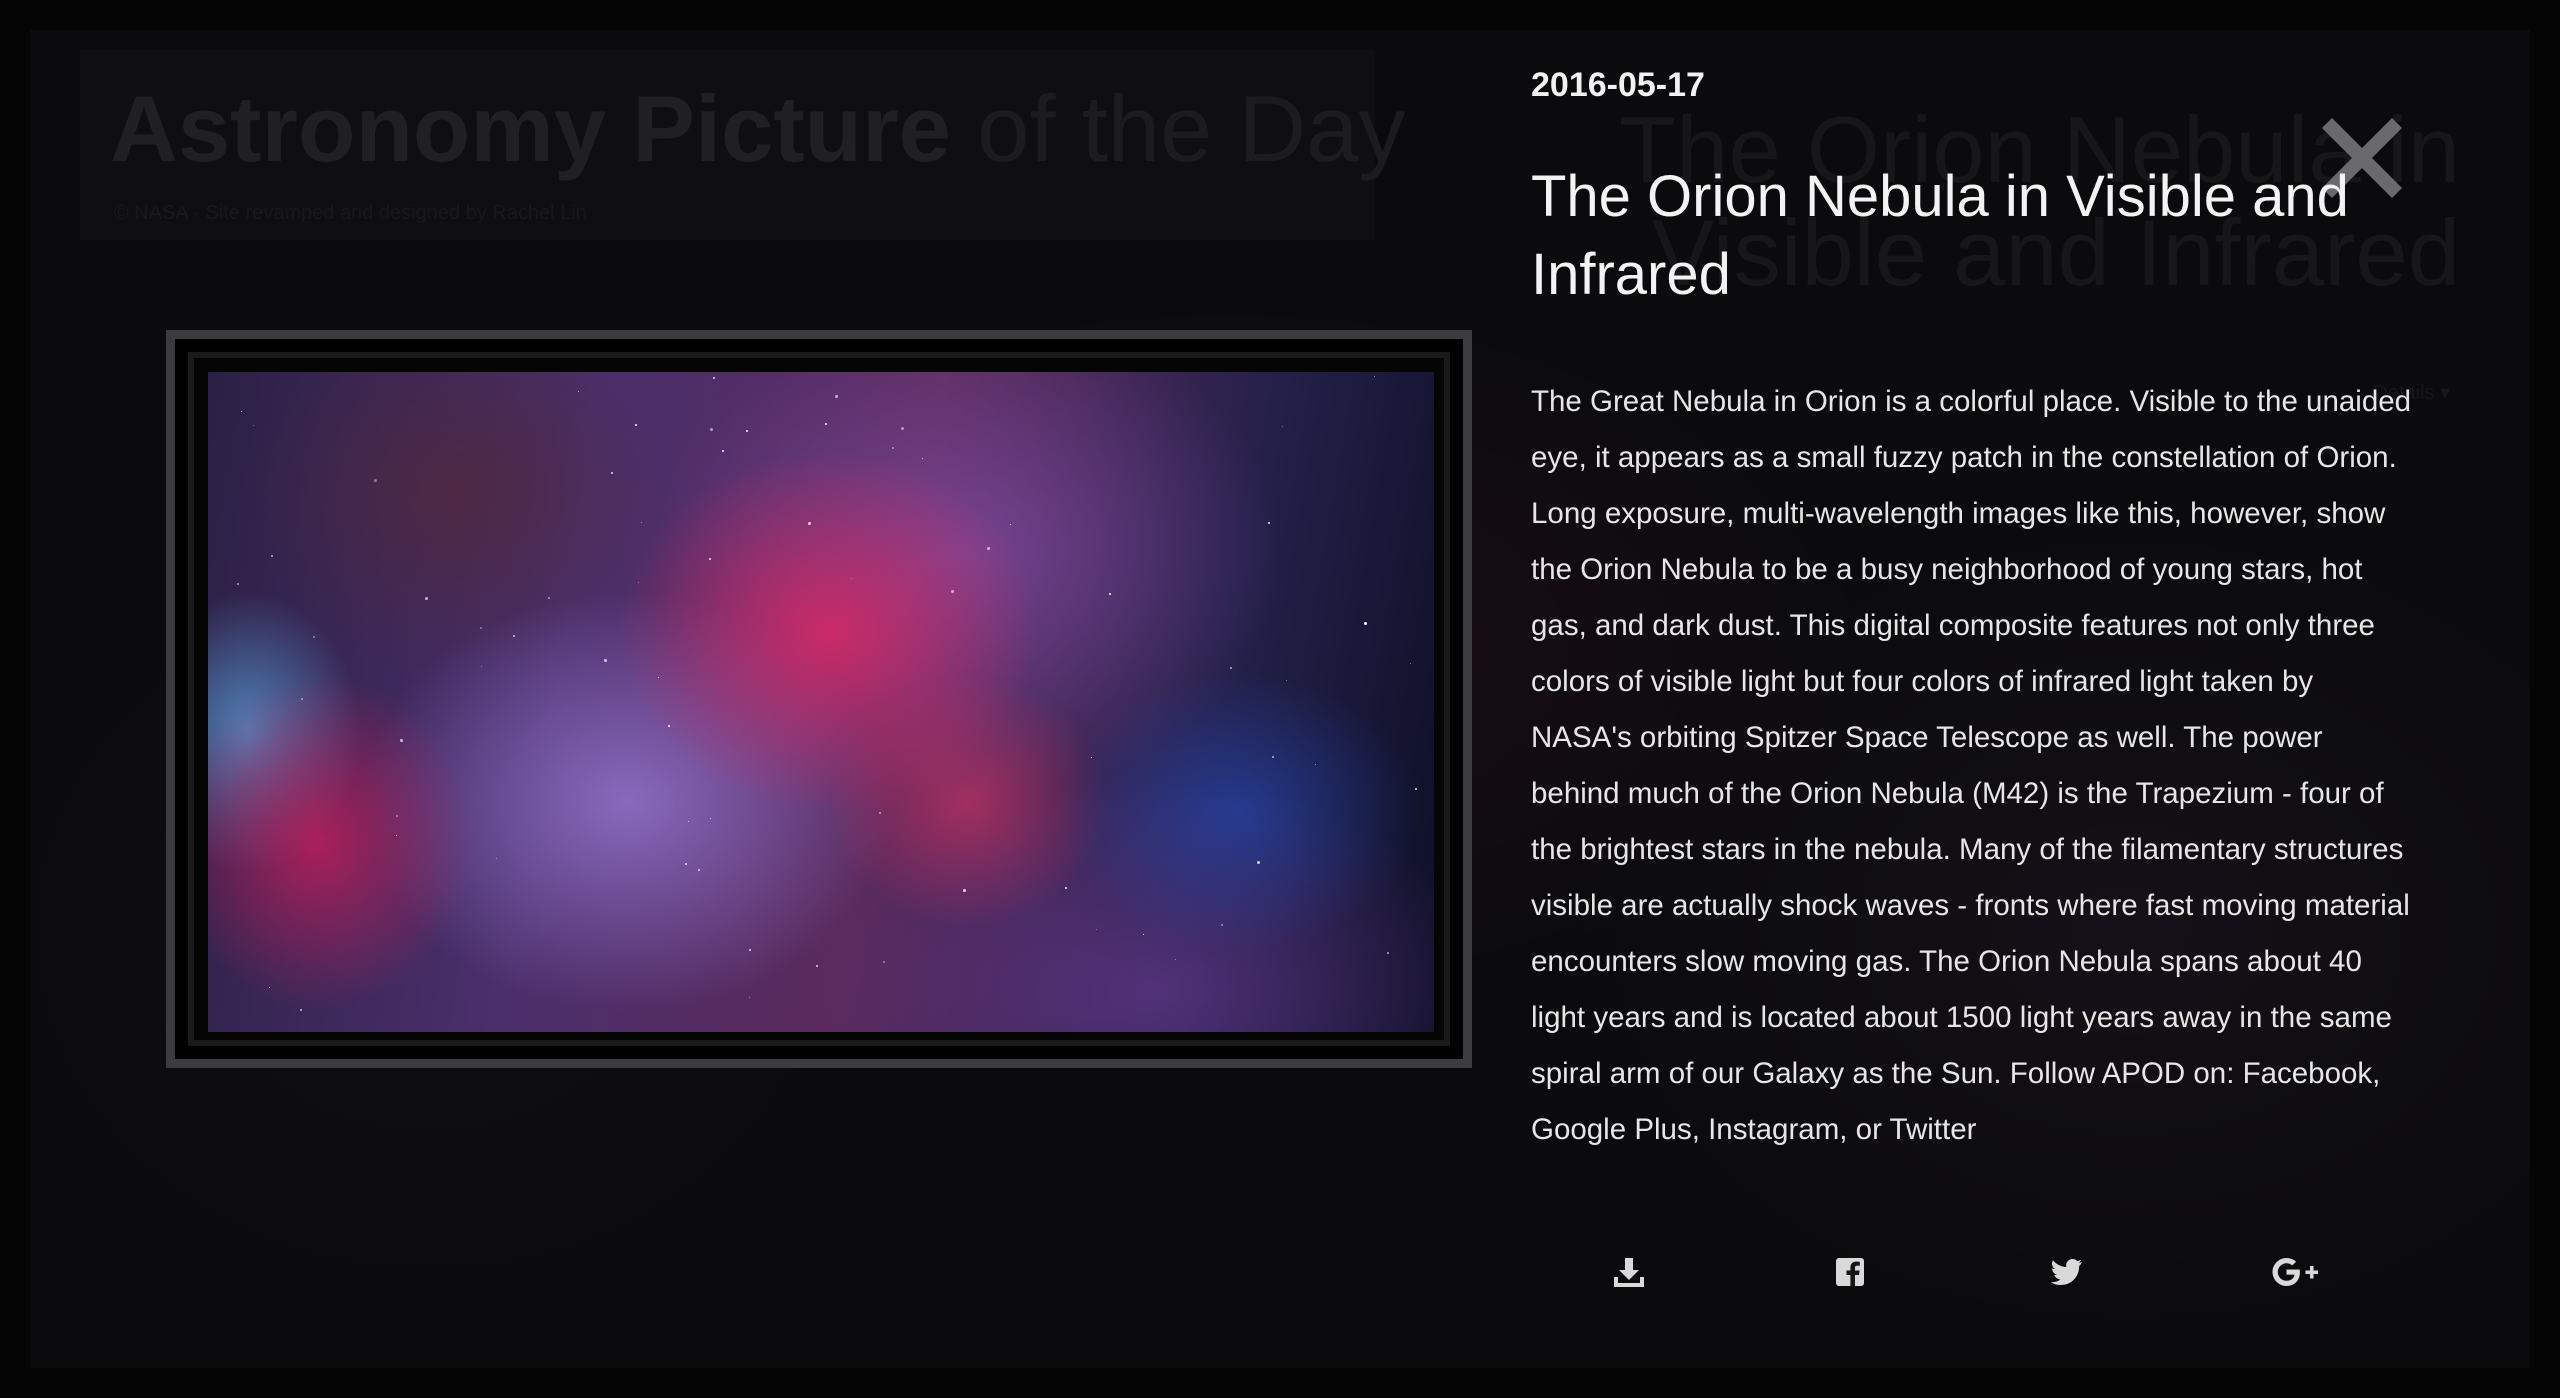 The width and height of the screenshot is (2560, 1398). I want to click on download-icon, so click(1629, 1272).